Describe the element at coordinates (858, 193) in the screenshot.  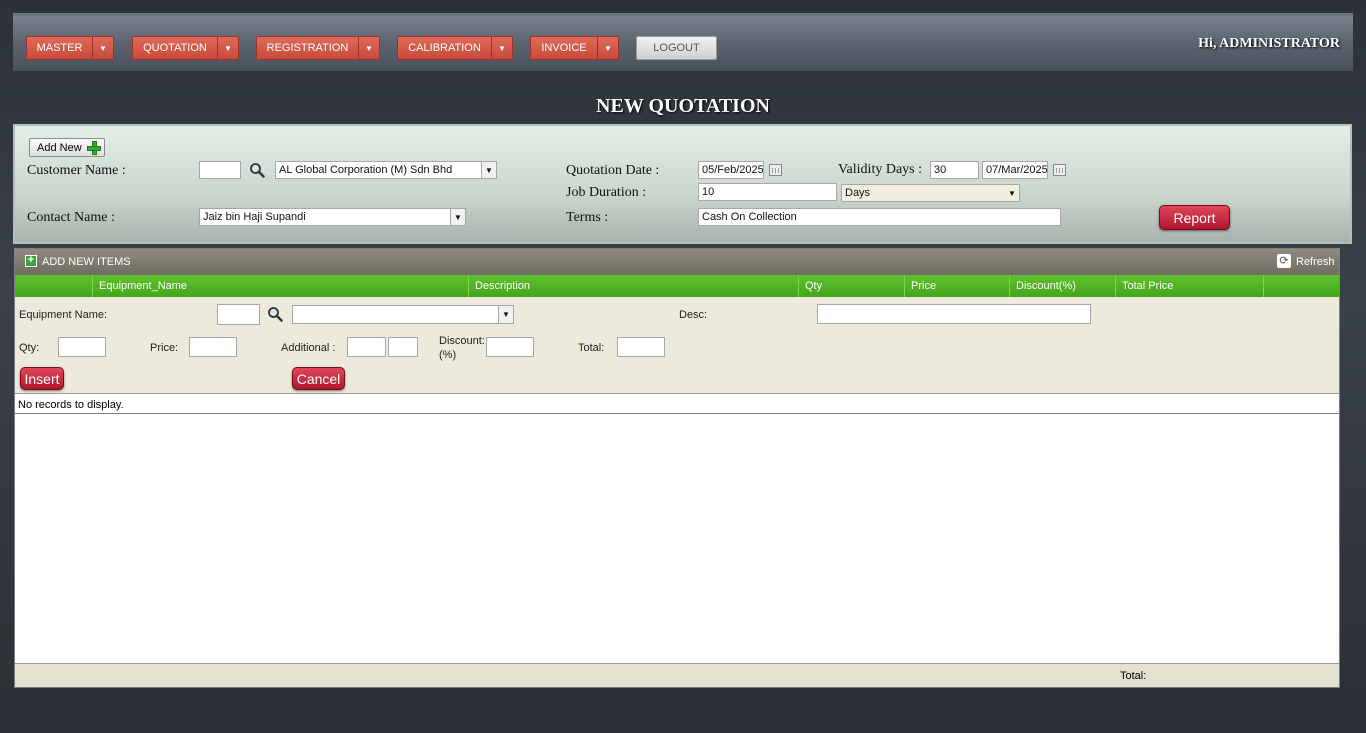
I see `job-duration-unit-value: Days` at that location.